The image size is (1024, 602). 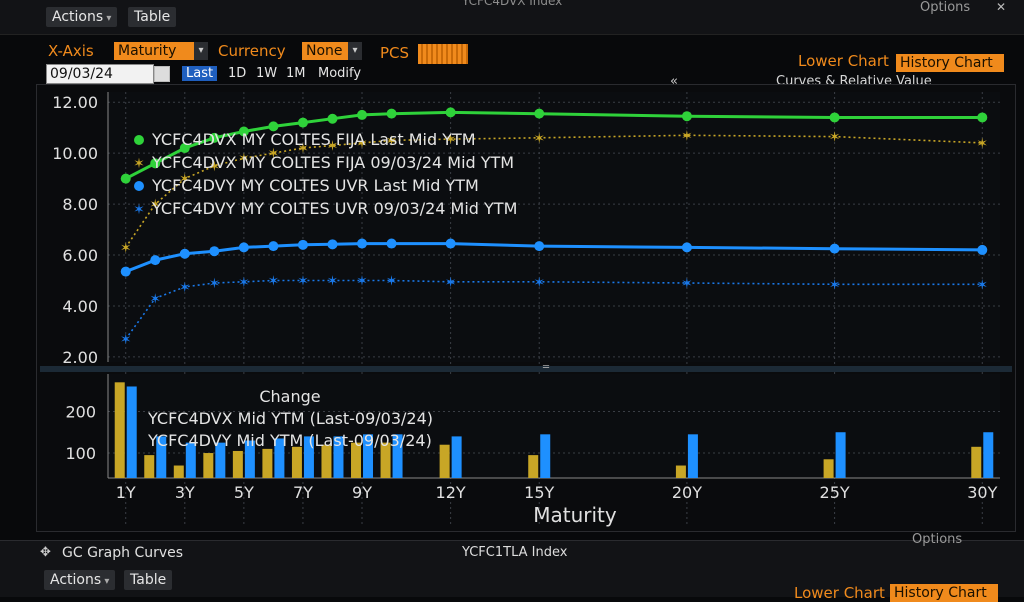 What do you see at coordinates (451, 492) in the screenshot?
I see `x-tick-label: 12Y` at bounding box center [451, 492].